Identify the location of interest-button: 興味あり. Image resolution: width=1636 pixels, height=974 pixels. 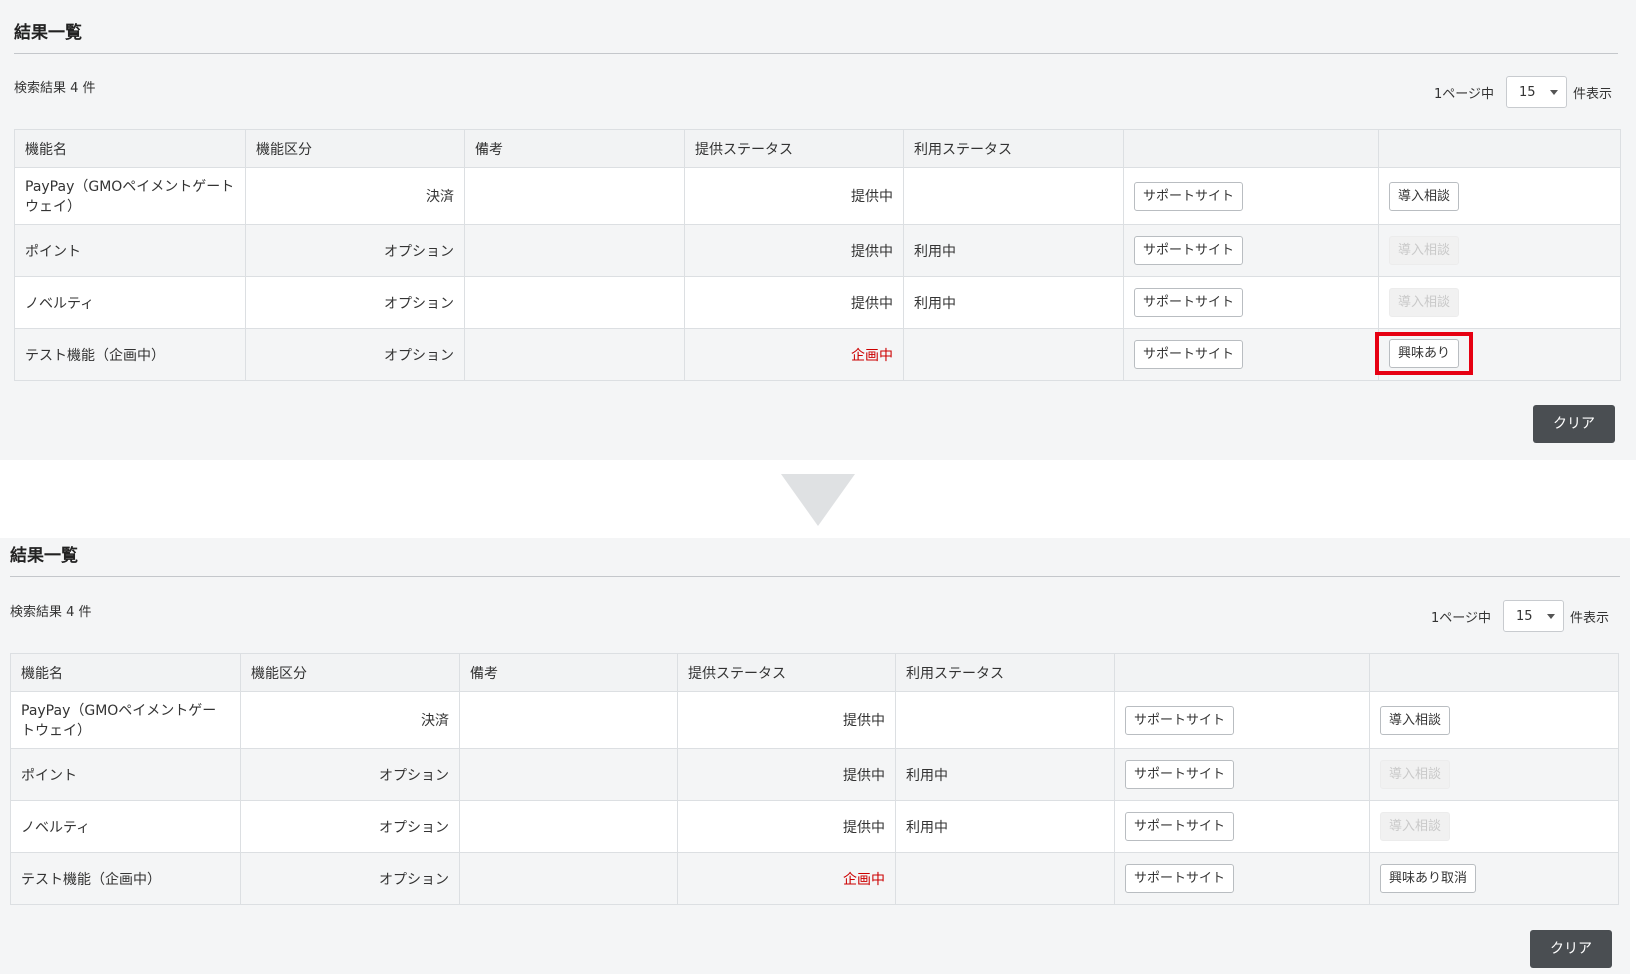
(1424, 353).